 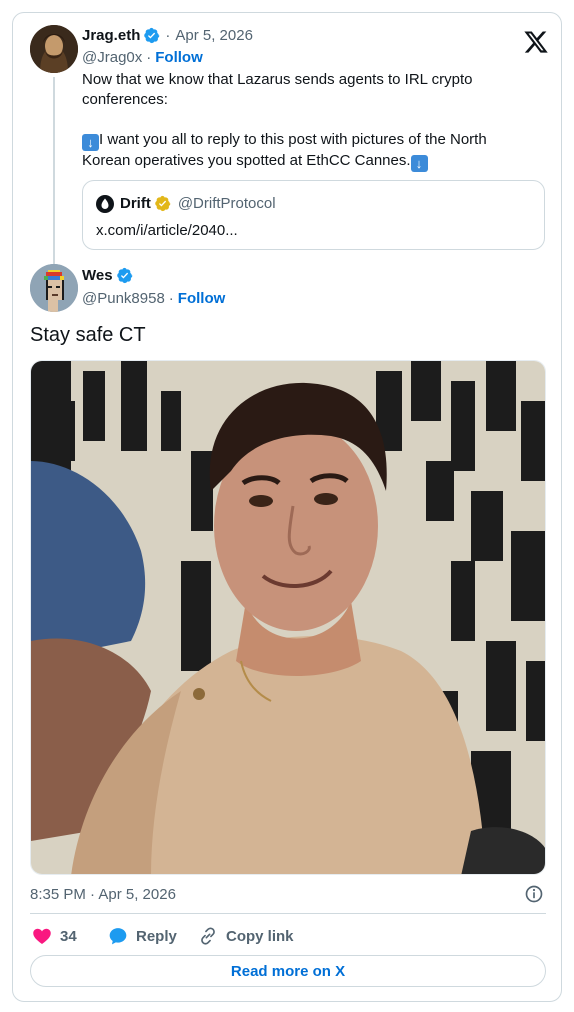 I want to click on heart-icon, so click(x=42, y=936).